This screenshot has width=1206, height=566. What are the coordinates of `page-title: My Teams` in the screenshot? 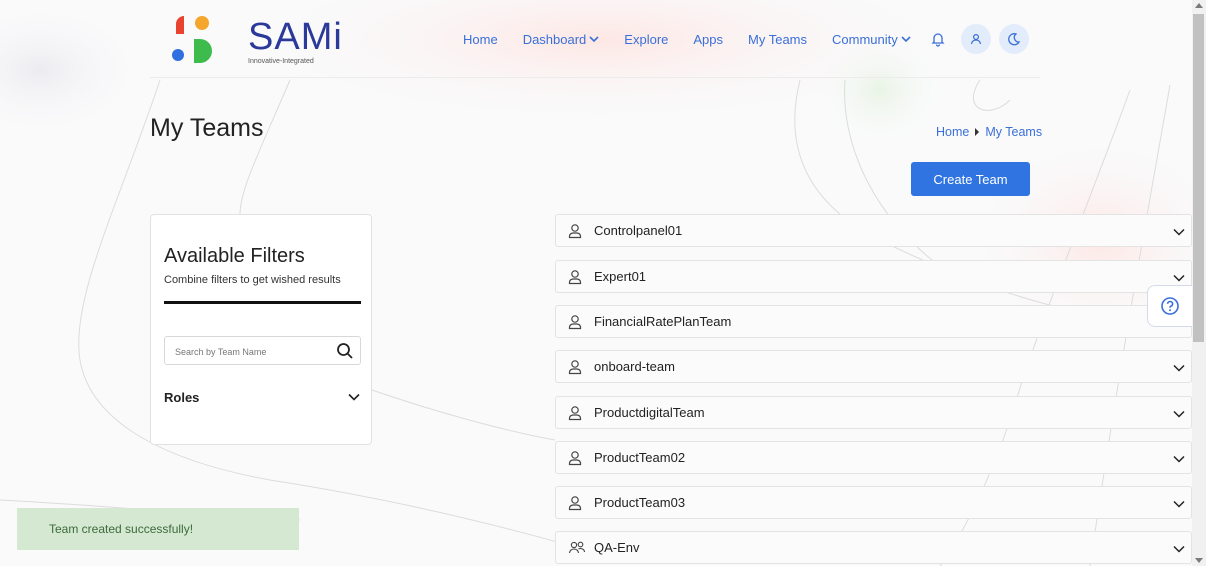 It's located at (207, 128).